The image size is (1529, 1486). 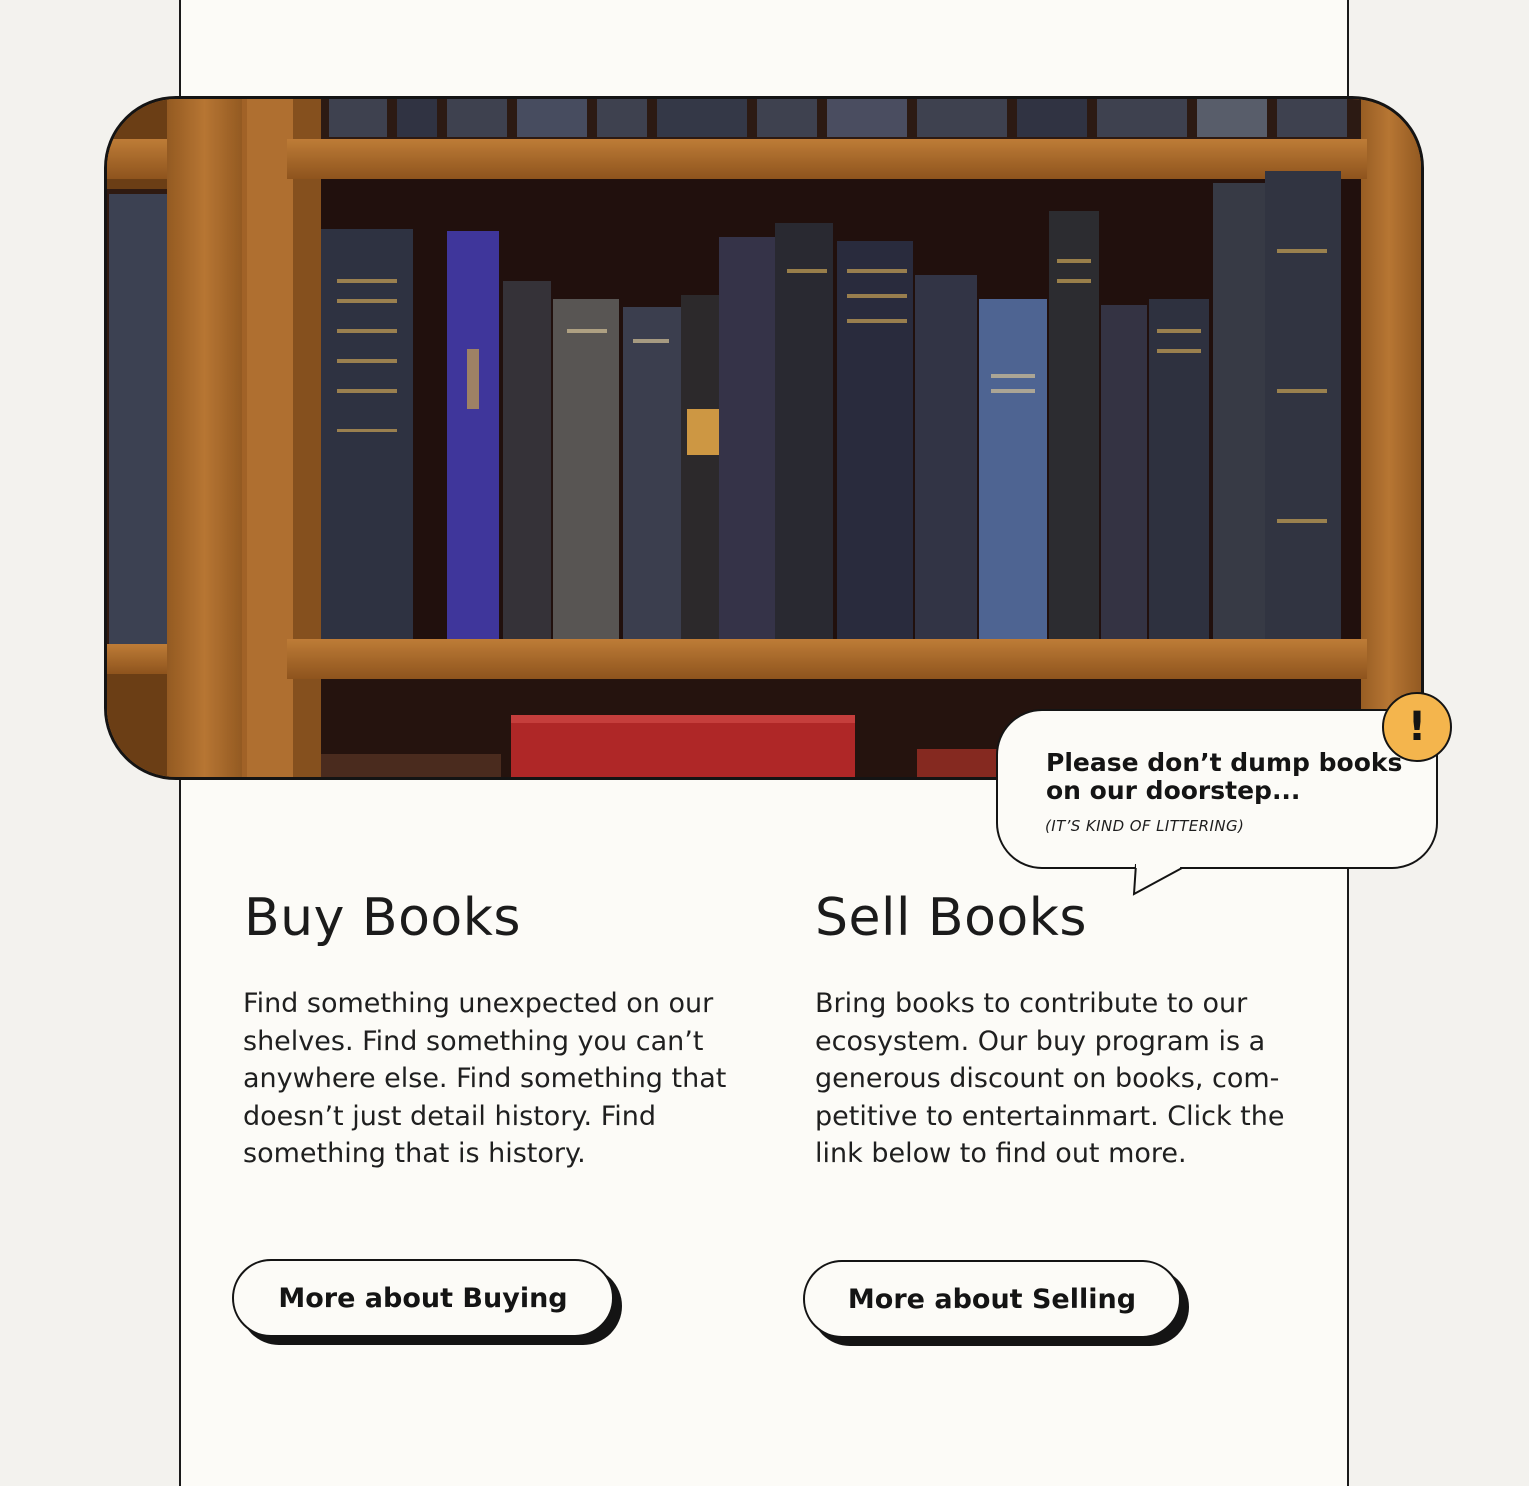 I want to click on exclamation-glyph: !, so click(x=1417, y=727).